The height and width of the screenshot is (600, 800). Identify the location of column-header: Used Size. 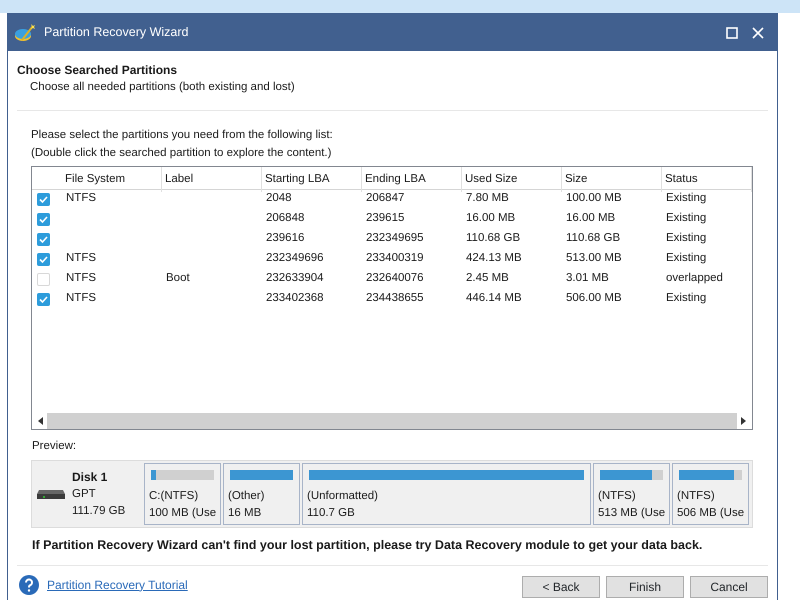
(512, 179).